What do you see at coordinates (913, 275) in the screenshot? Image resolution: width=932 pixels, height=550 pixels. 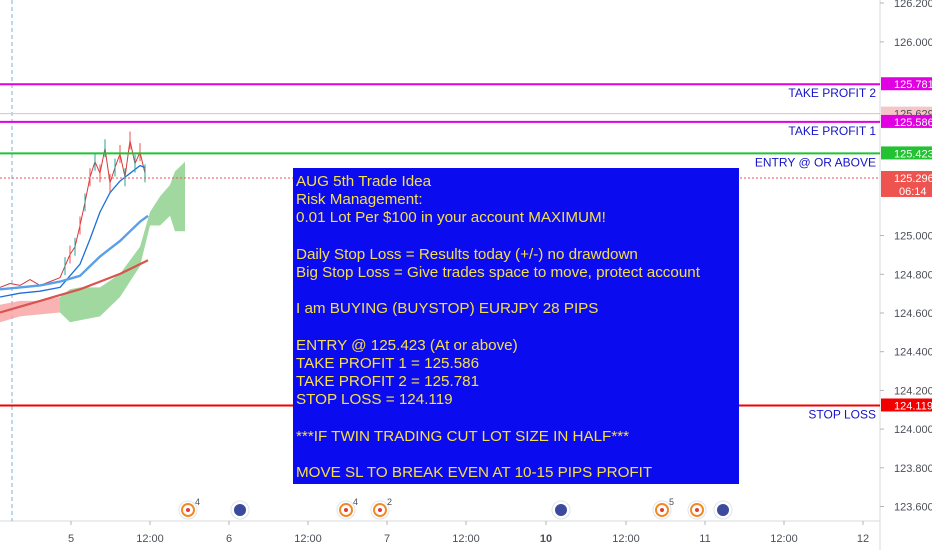 I see `price-tick-label: 124.800` at bounding box center [913, 275].